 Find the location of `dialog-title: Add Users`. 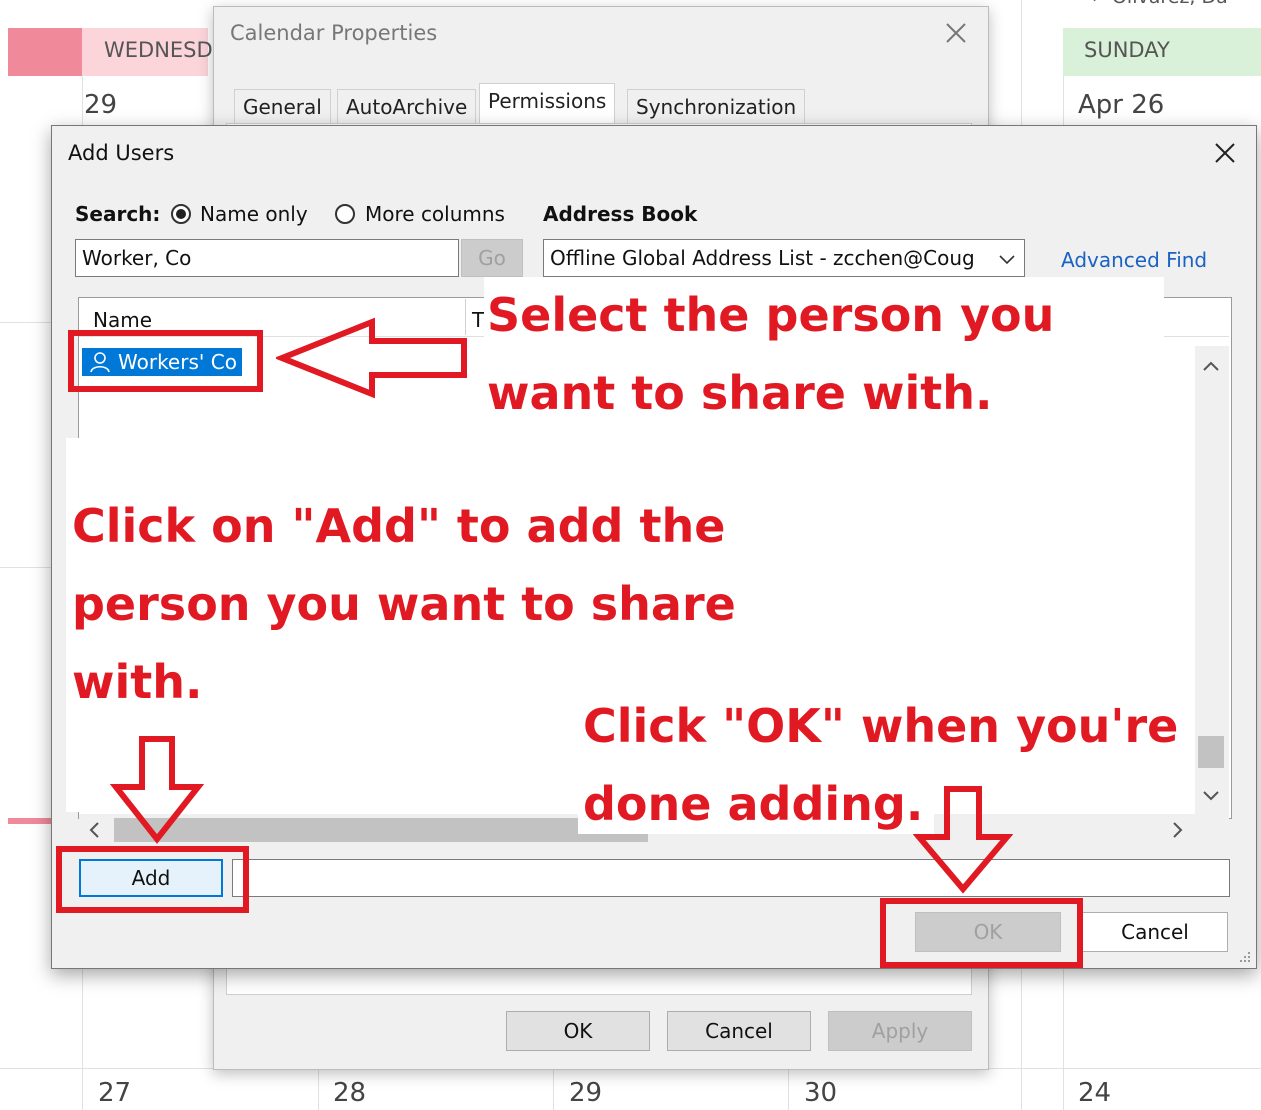

dialog-title: Add Users is located at coordinates (121, 153).